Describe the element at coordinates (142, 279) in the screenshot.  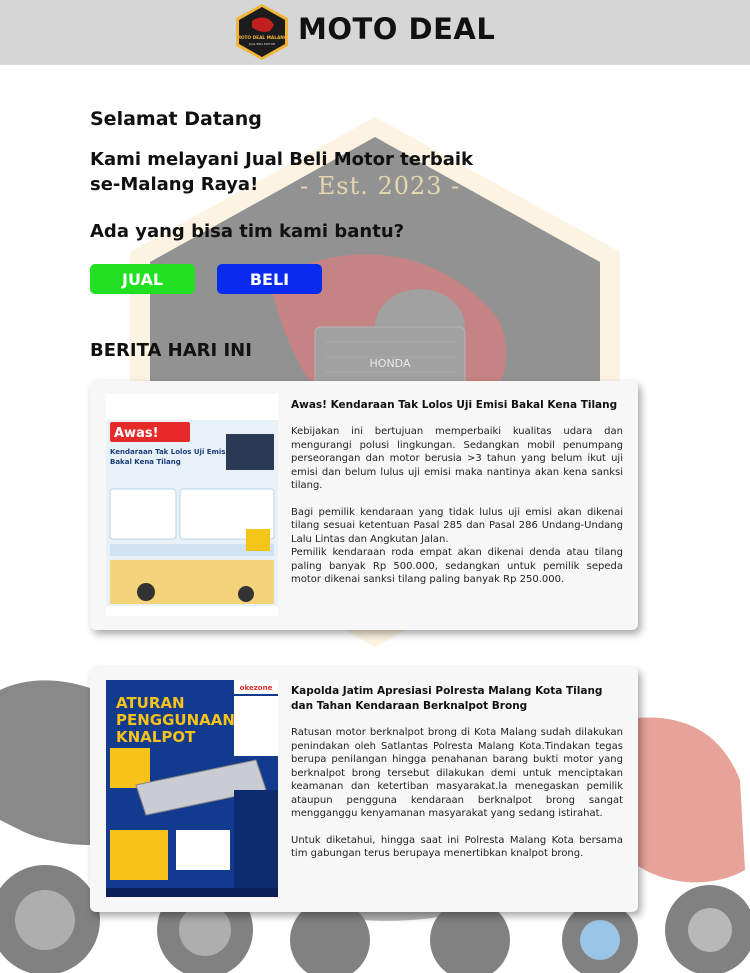
I see `jual-button: JUAL` at that location.